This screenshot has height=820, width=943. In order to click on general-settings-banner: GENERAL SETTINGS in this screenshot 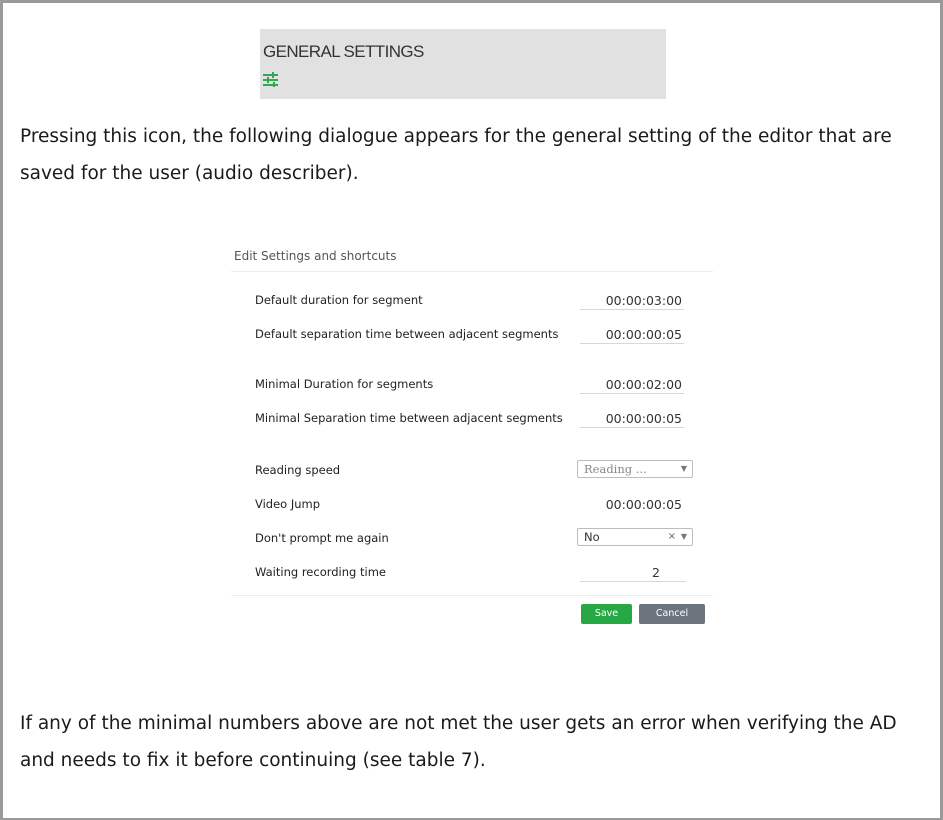, I will do `click(463, 64)`.